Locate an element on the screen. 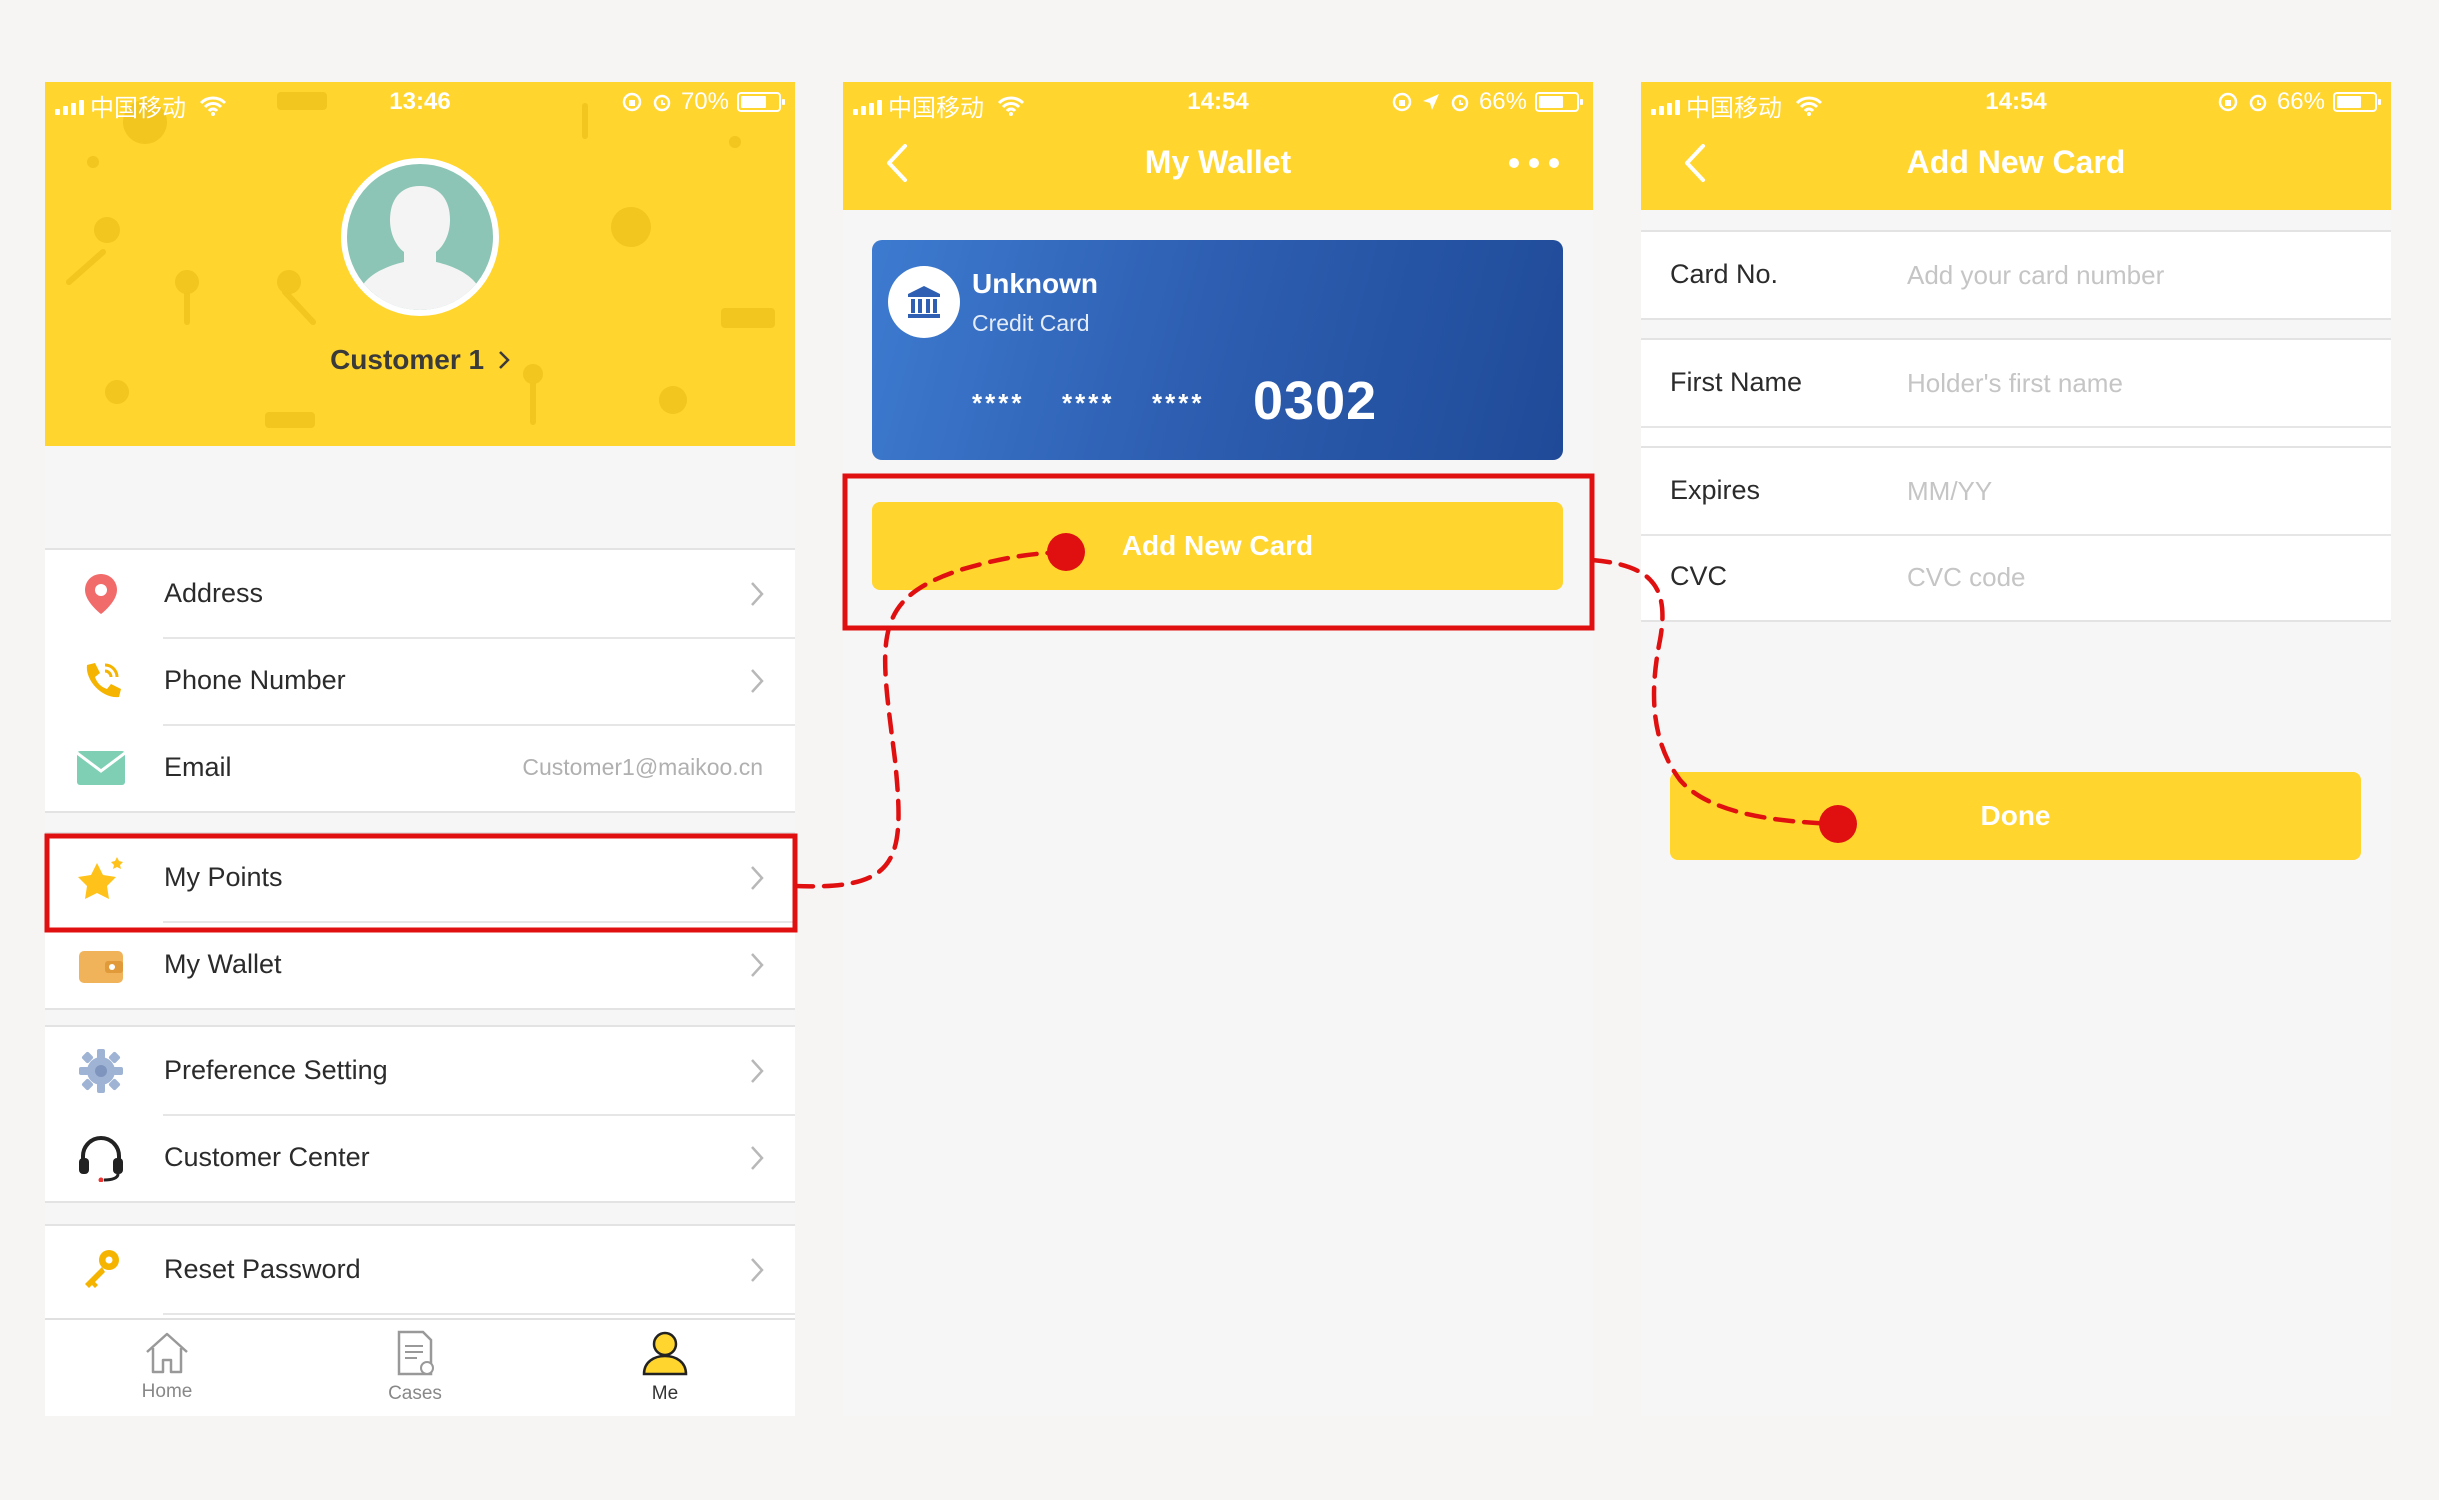 The height and width of the screenshot is (1500, 2439). first-name-input is located at coordinates (2132, 383).